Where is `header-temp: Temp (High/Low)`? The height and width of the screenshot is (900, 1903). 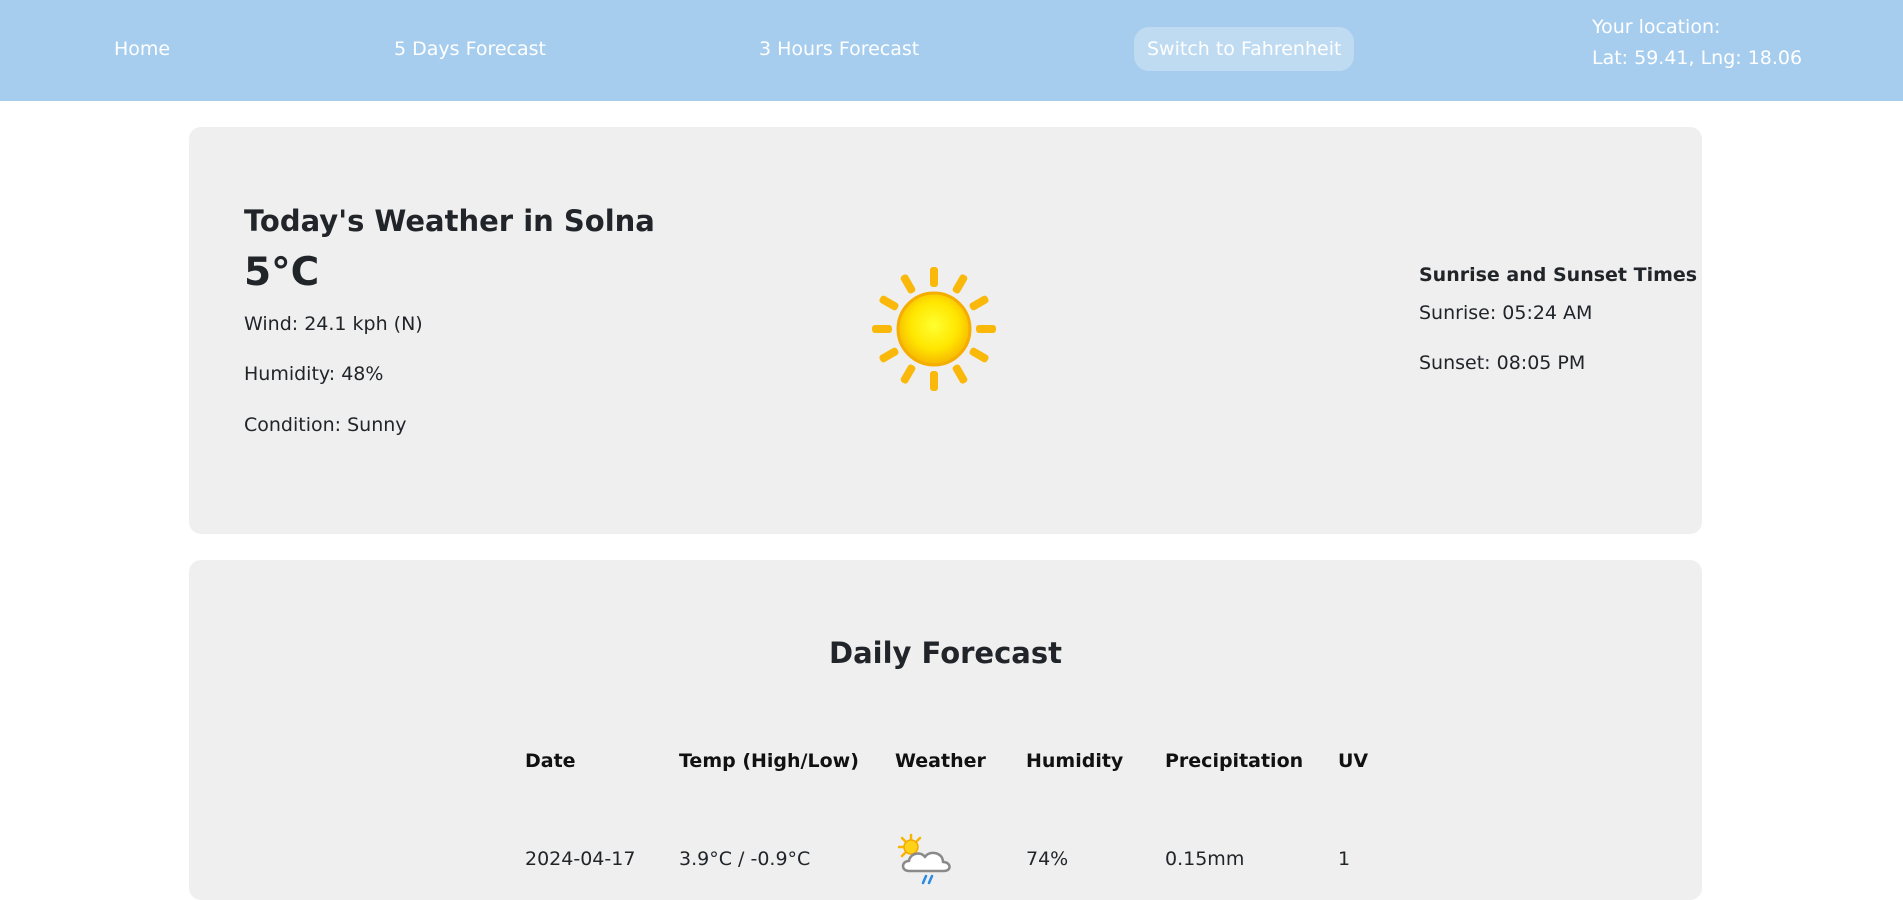
header-temp: Temp (High/Low) is located at coordinates (769, 761).